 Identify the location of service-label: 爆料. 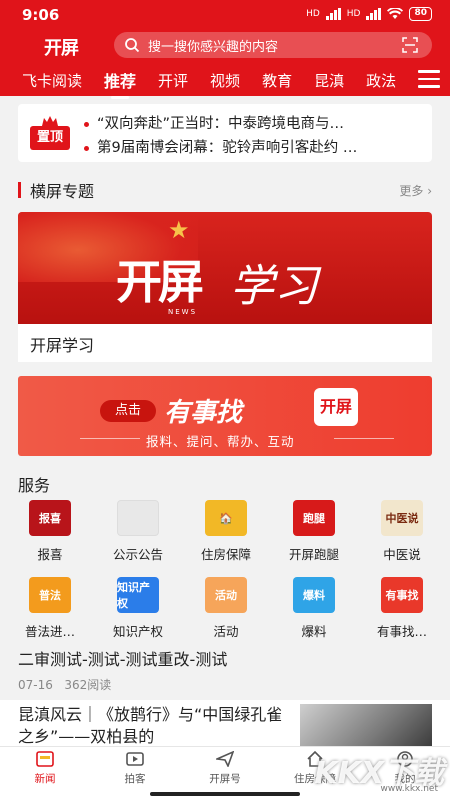
(314, 631).